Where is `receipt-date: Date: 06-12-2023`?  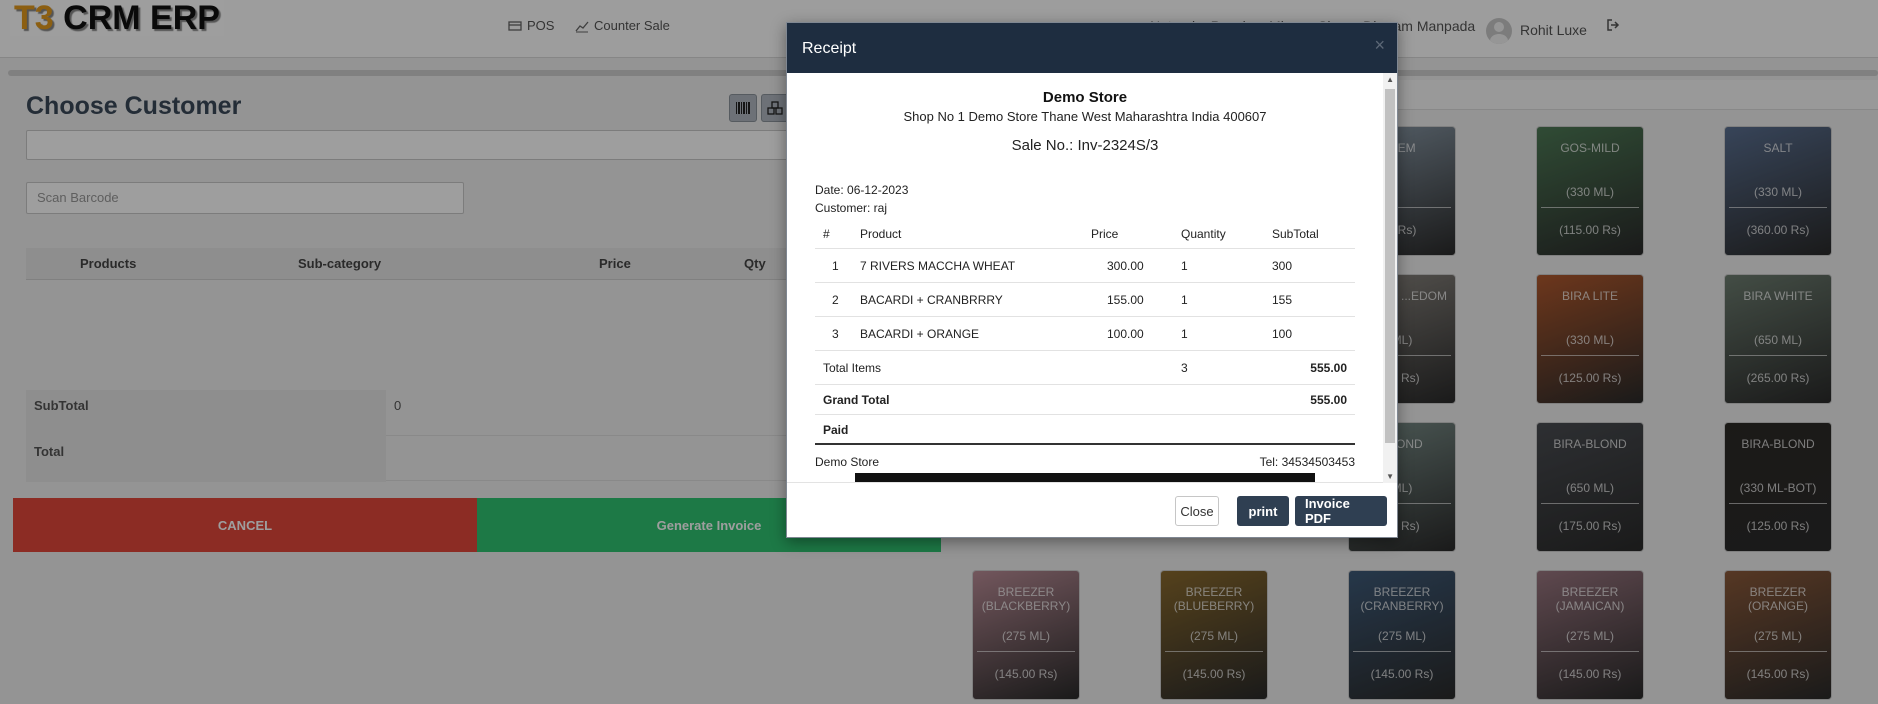 receipt-date: Date: 06-12-2023 is located at coordinates (862, 190).